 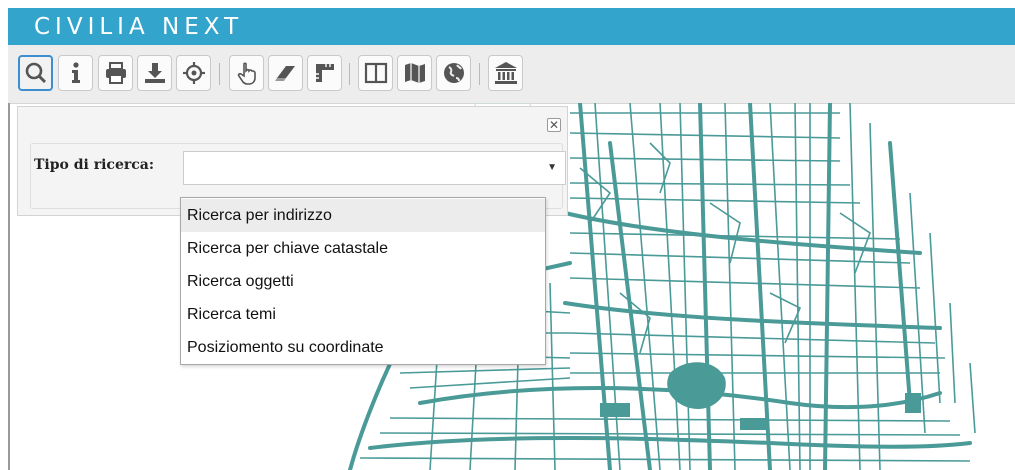 I want to click on eraser-icon, so click(x=284, y=73).